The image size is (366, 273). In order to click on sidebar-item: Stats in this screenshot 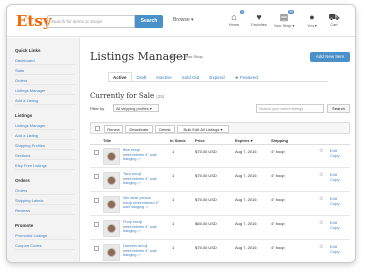, I will do `click(45, 71)`.